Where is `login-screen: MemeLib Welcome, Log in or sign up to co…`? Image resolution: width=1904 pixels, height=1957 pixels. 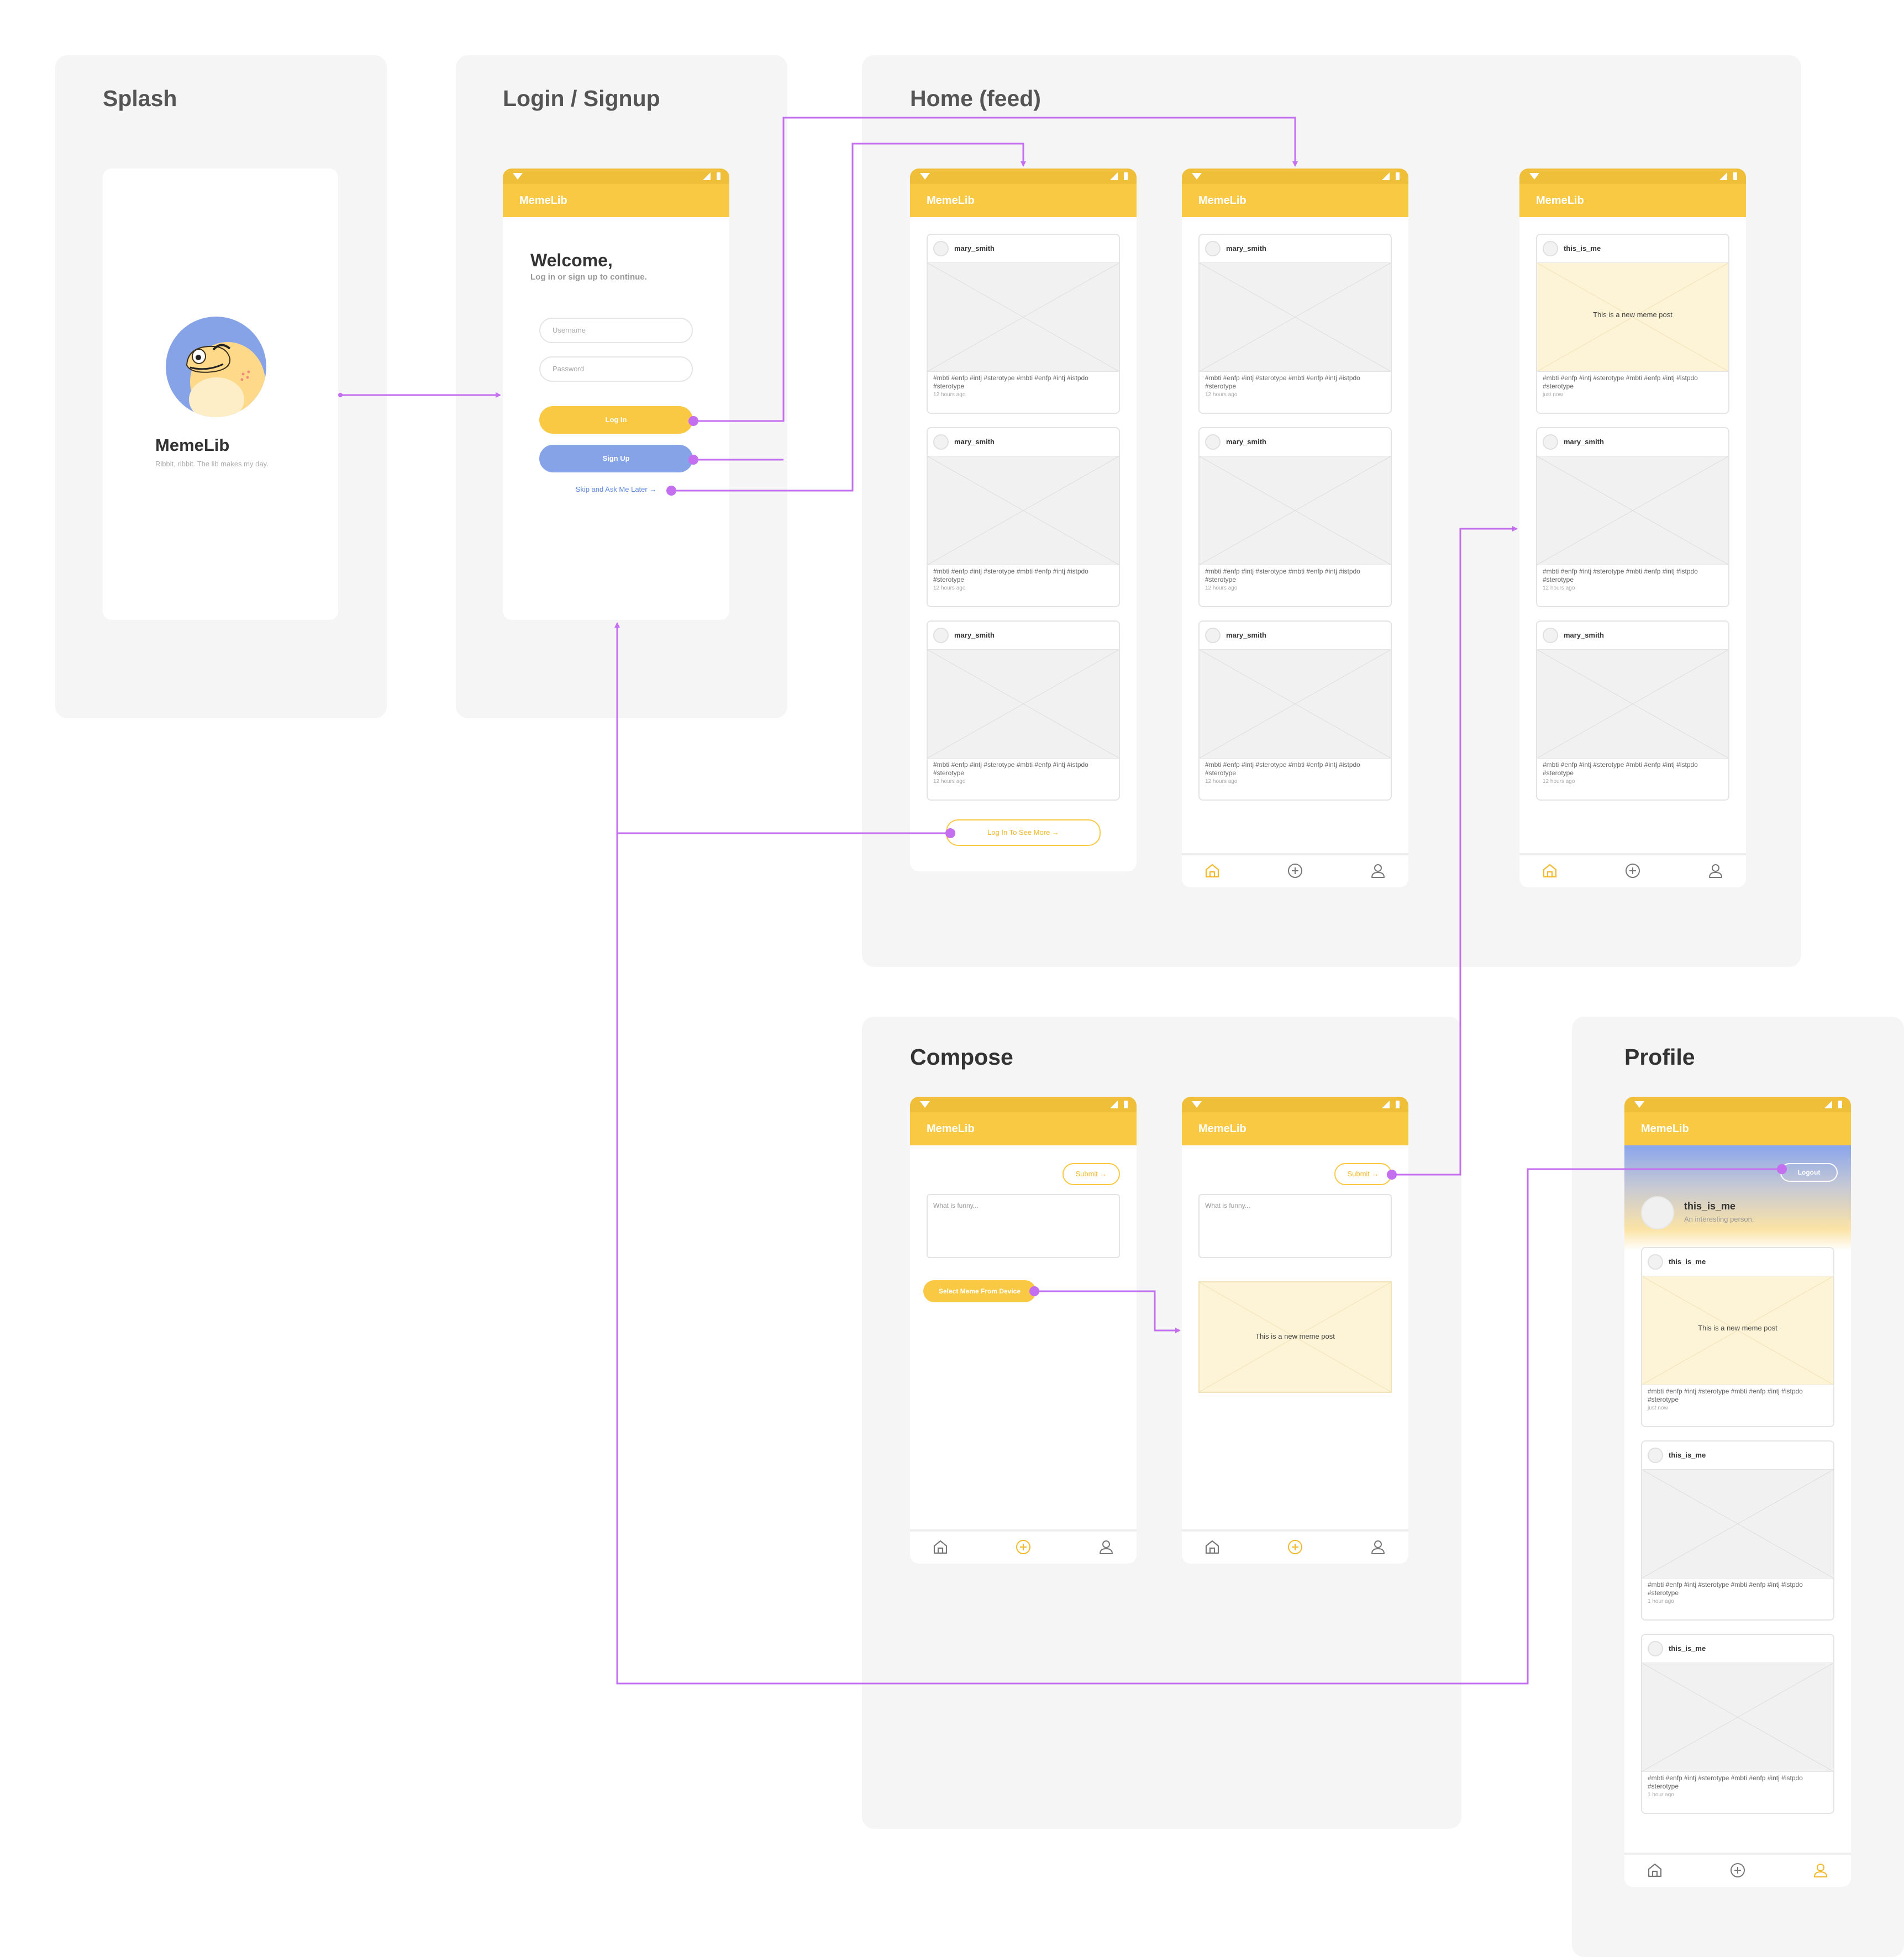 login-screen: MemeLib Welcome, Log in or sign up to co… is located at coordinates (616, 395).